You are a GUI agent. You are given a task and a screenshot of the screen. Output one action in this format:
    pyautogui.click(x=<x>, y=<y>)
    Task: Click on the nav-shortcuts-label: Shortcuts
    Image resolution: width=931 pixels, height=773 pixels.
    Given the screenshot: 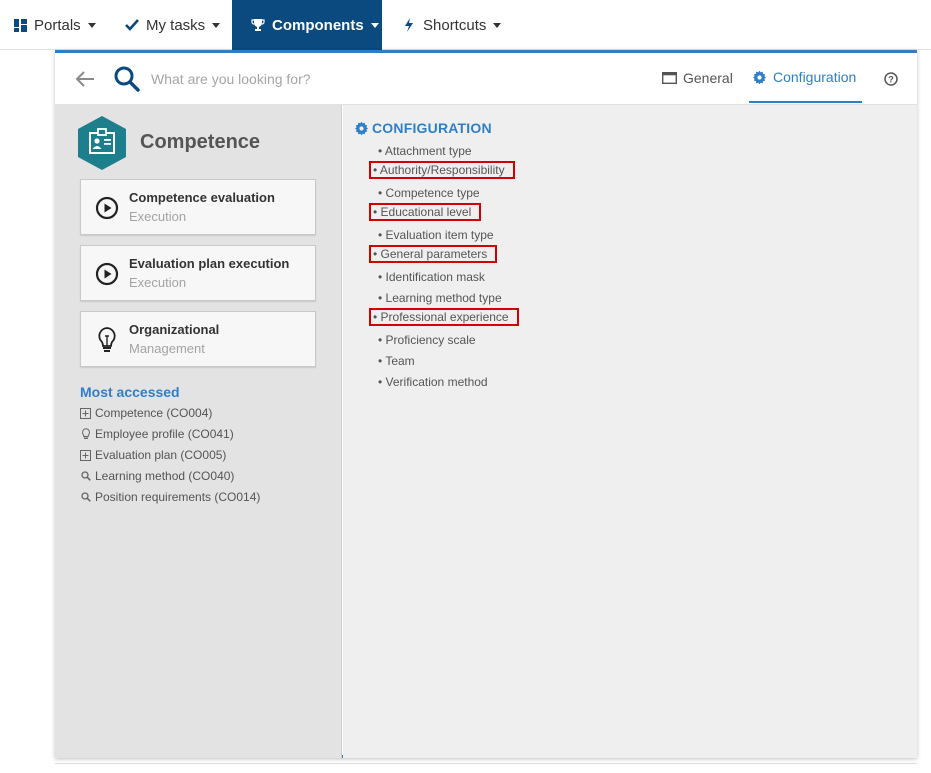 What is the action you would take?
    pyautogui.click(x=455, y=25)
    